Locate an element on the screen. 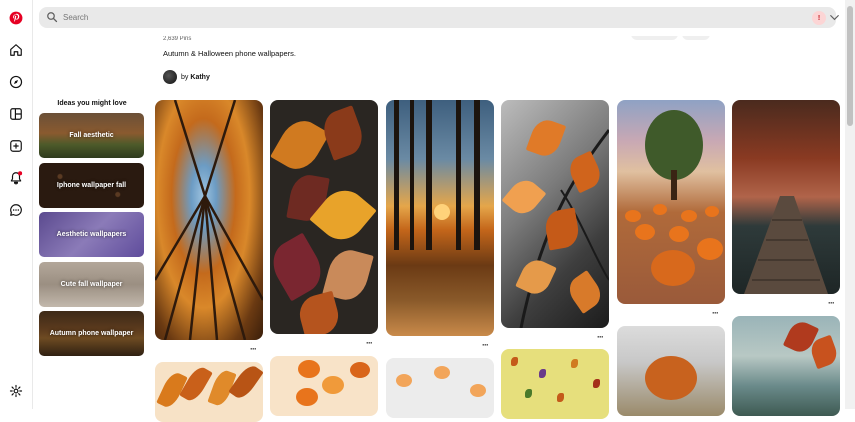 This screenshot has height=422, width=855. settings-icon is located at coordinates (16, 391).